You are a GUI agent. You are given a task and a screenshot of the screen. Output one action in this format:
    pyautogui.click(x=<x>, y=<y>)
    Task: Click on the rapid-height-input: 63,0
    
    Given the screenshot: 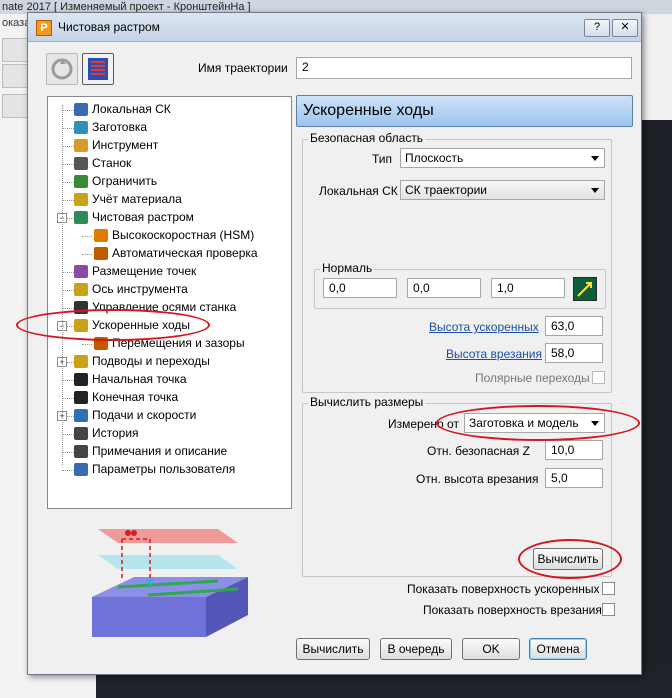 What is the action you would take?
    pyautogui.click(x=574, y=326)
    